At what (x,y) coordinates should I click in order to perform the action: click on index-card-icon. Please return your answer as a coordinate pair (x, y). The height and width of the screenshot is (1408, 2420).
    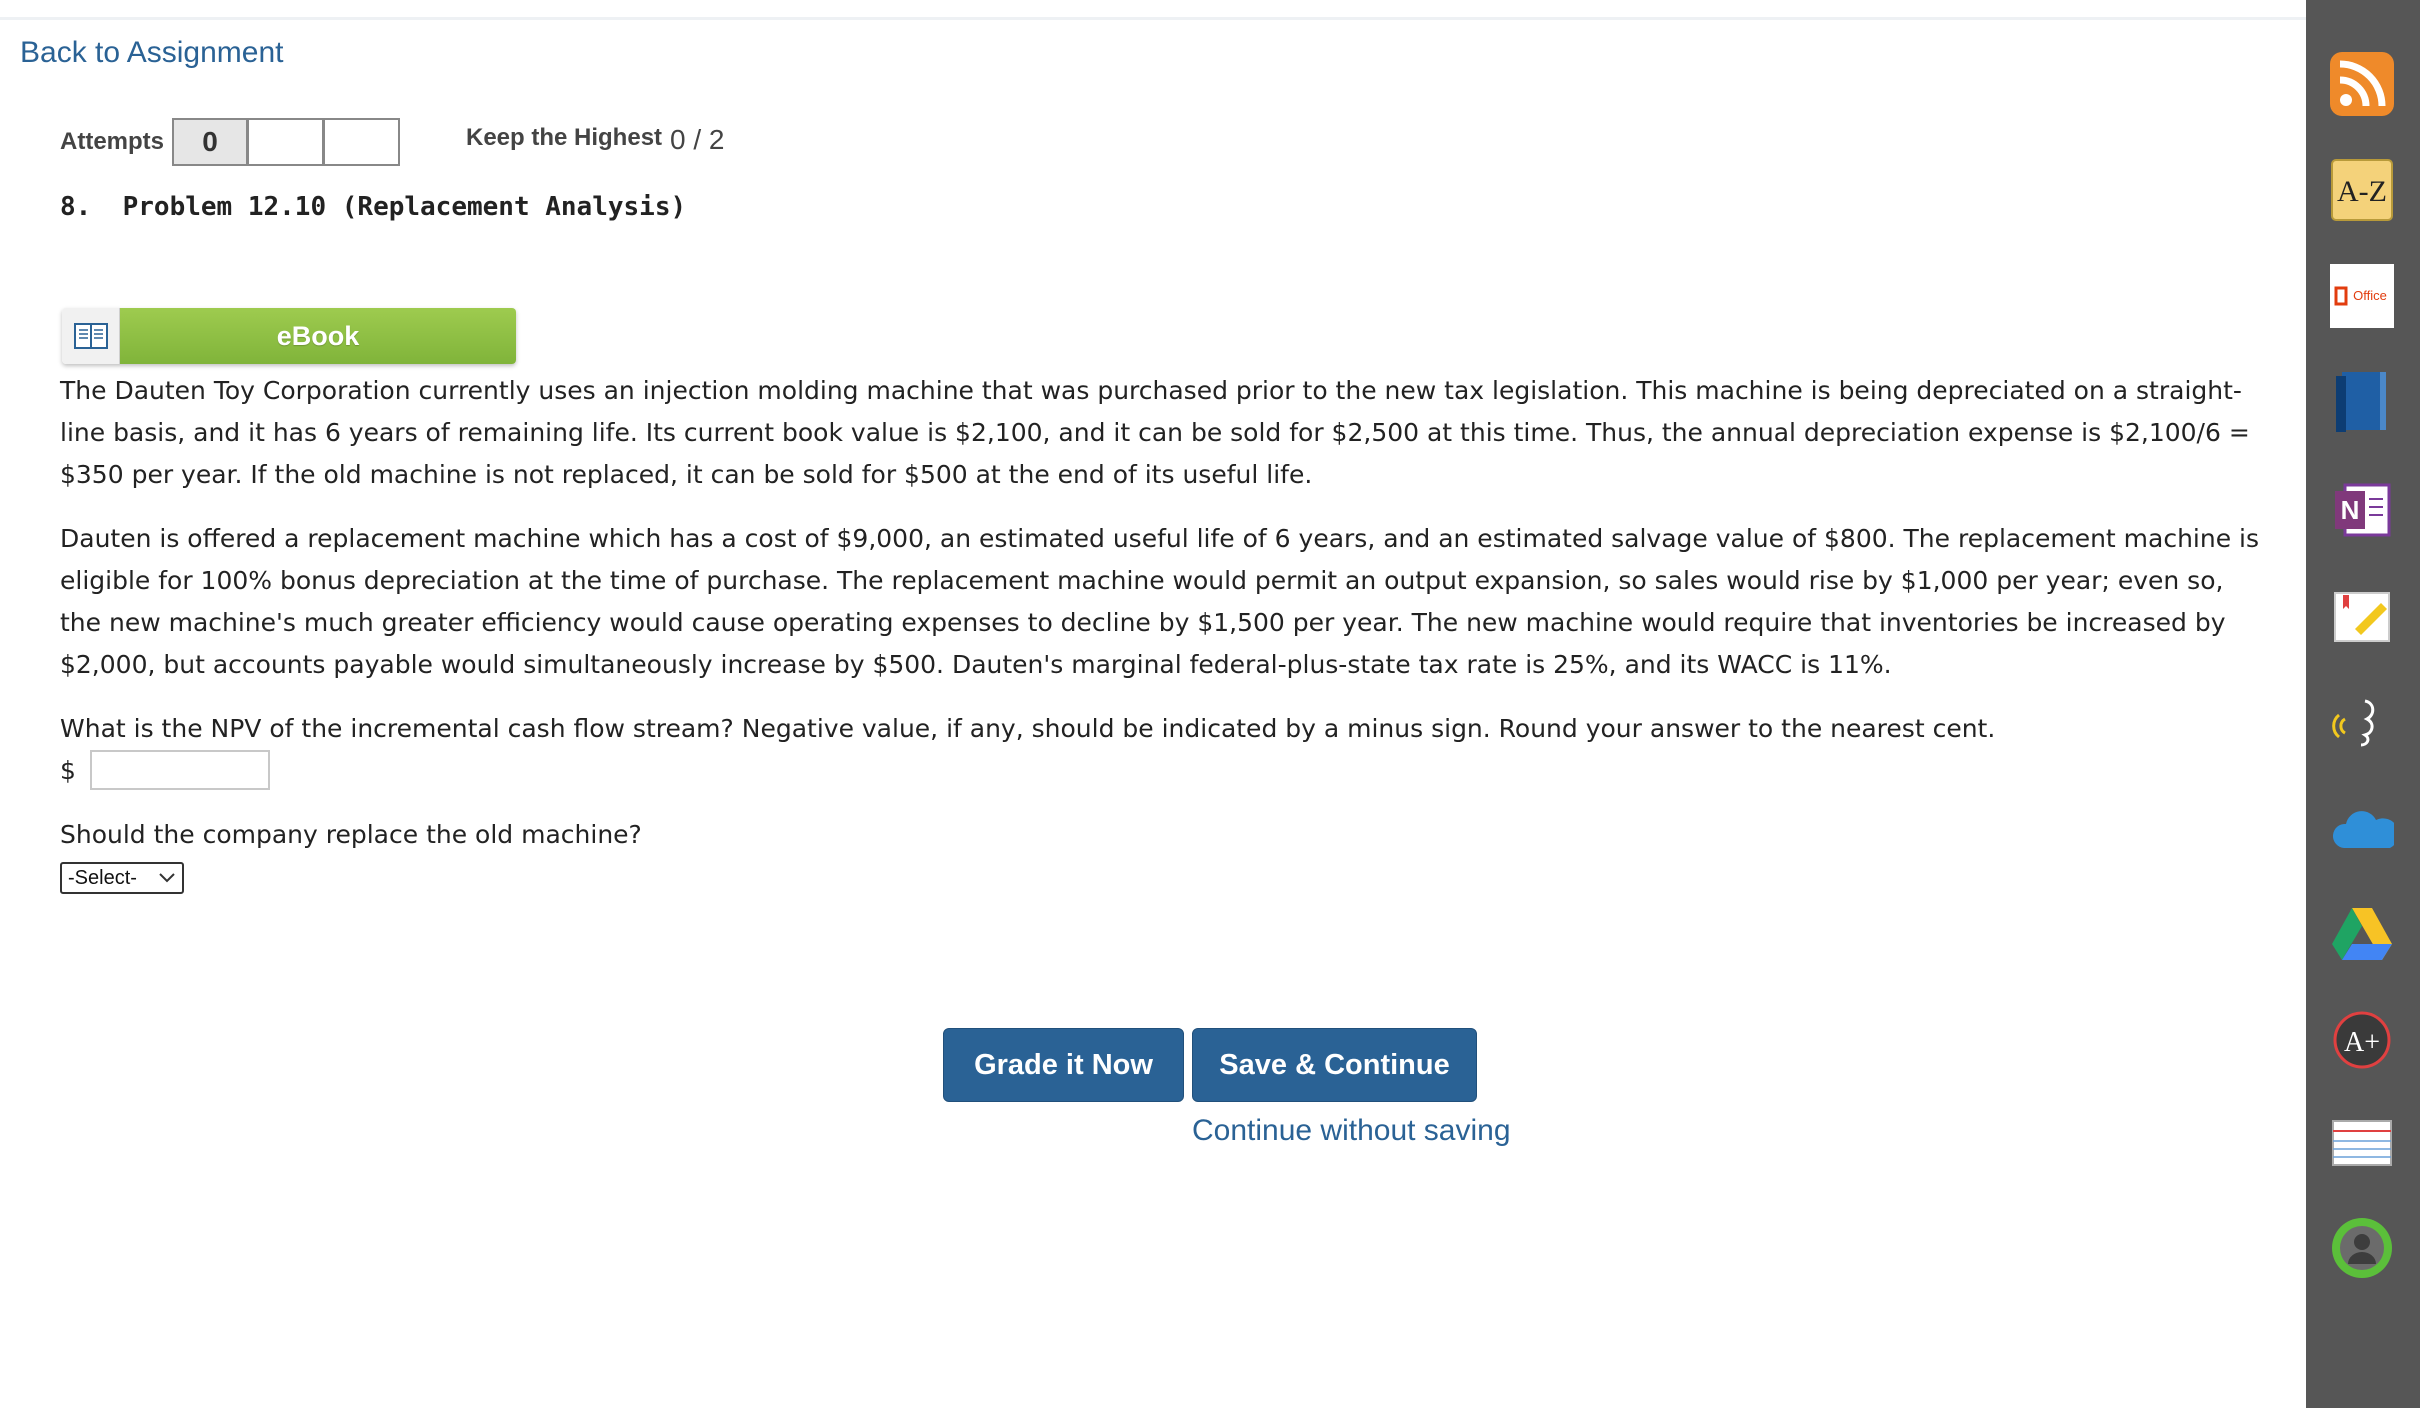
    Looking at the image, I should click on (2362, 1144).